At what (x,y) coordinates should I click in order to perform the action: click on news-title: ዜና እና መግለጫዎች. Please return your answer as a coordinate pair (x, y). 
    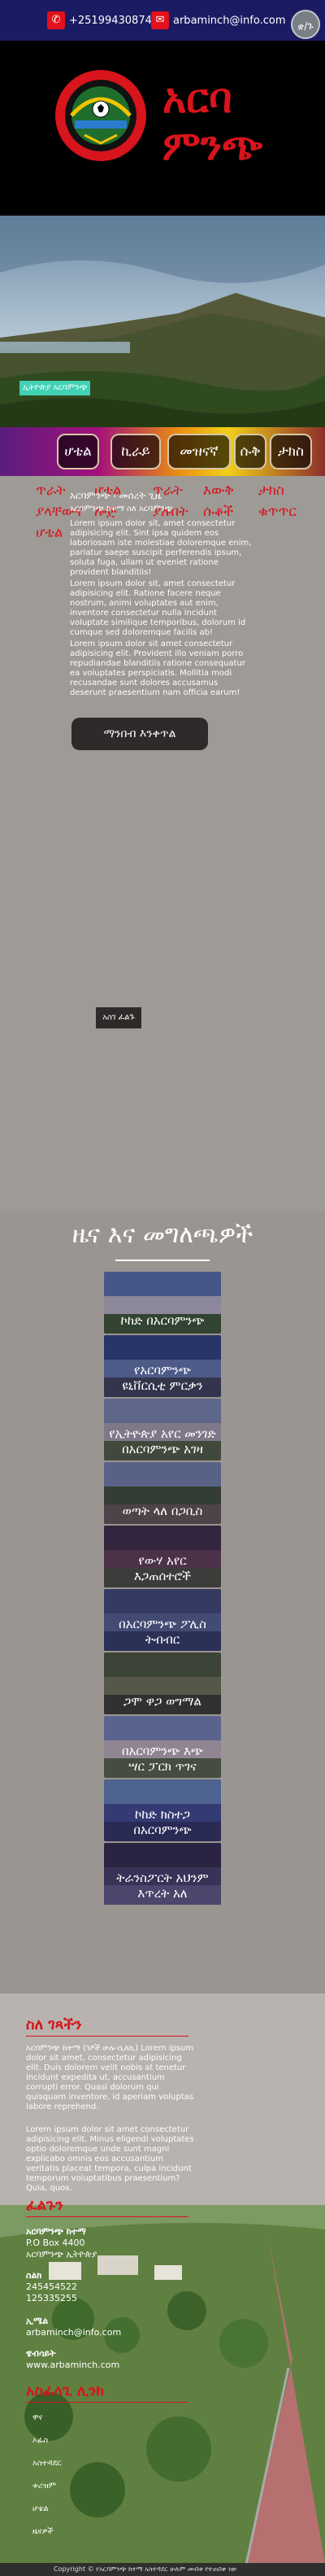
    Looking at the image, I should click on (163, 1234).